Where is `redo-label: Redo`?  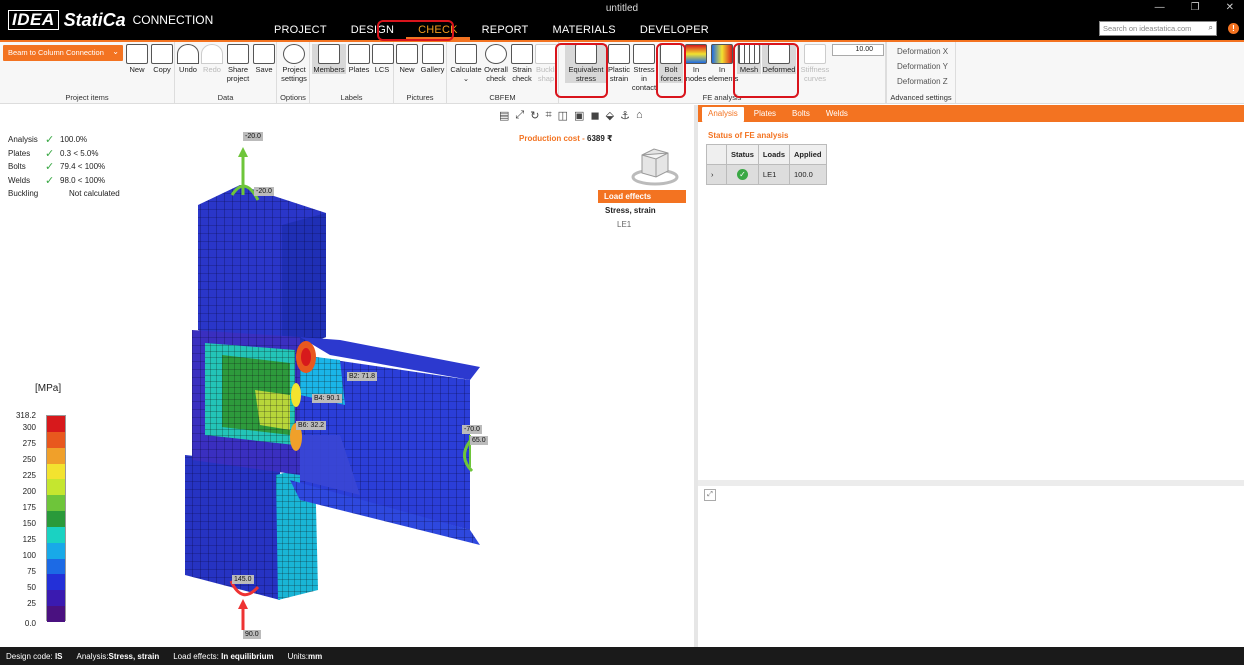 redo-label: Redo is located at coordinates (212, 69).